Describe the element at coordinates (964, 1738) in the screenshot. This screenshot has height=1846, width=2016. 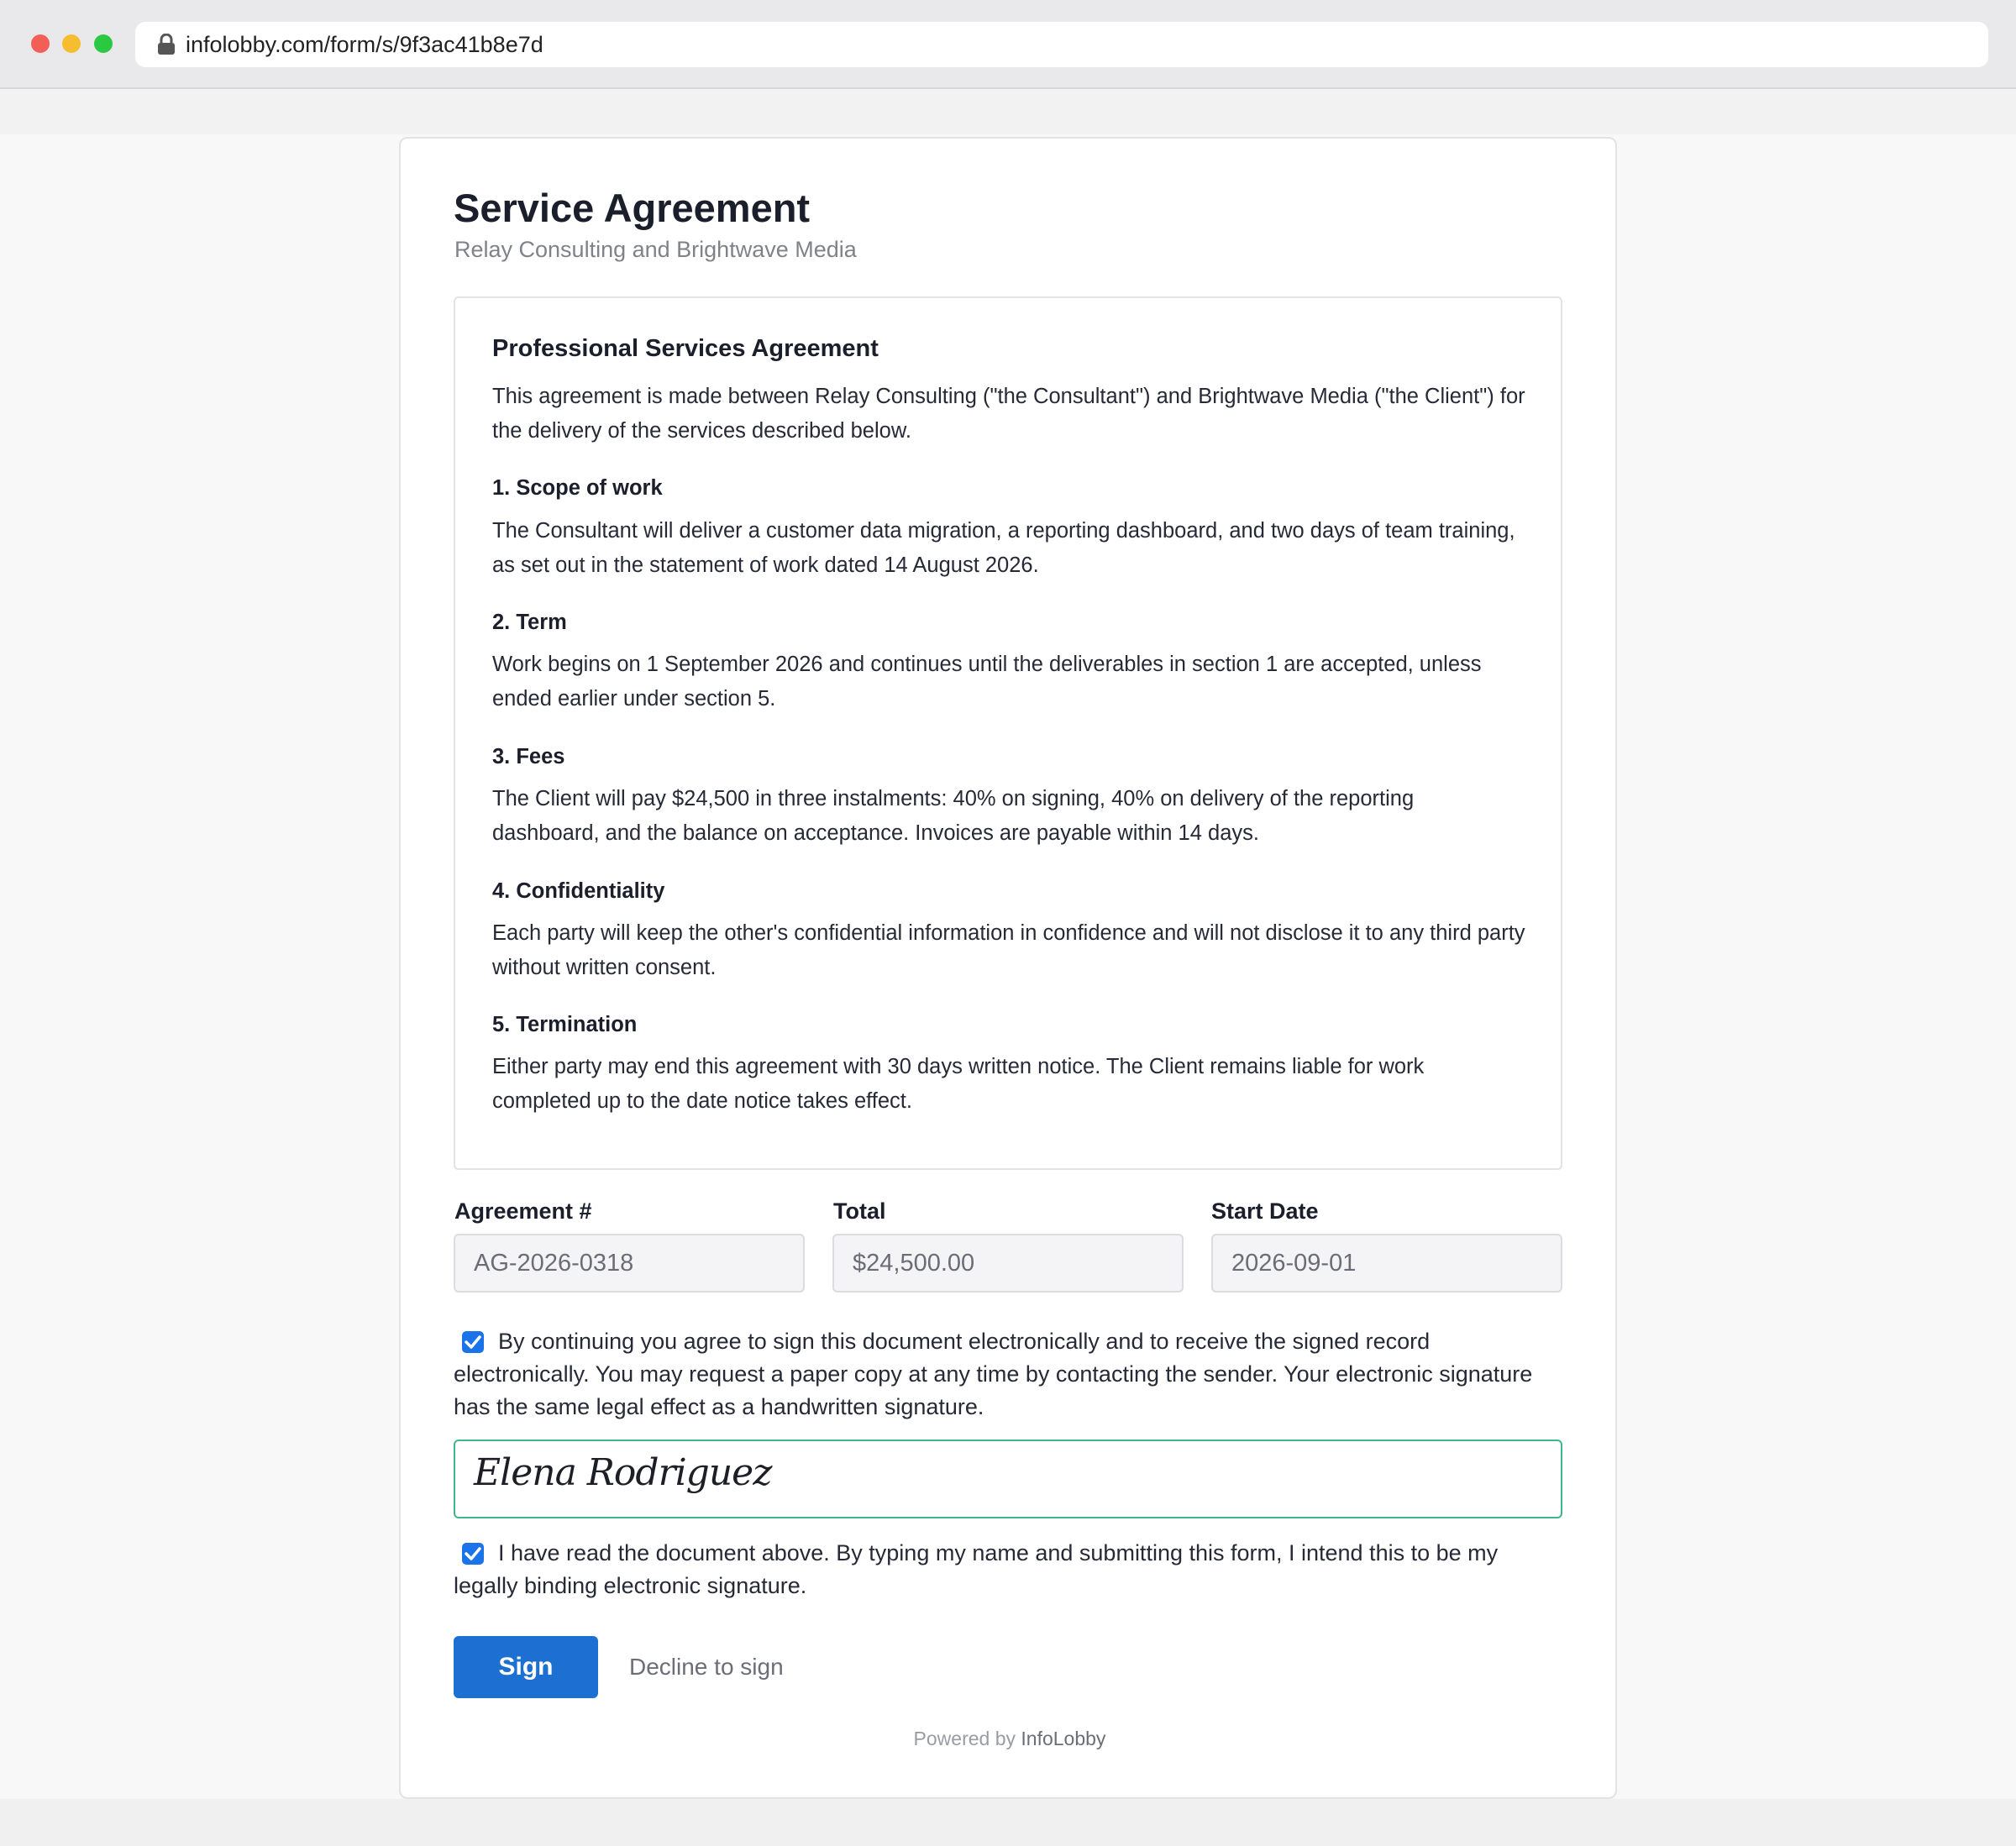
I see `powered-by-label: Powered by` at that location.